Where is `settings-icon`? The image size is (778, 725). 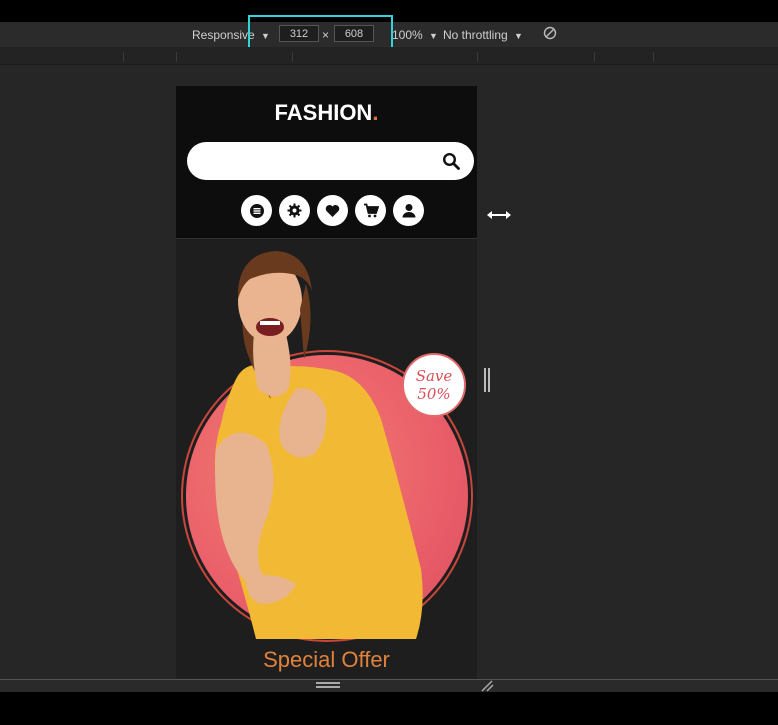
settings-icon is located at coordinates (294, 210).